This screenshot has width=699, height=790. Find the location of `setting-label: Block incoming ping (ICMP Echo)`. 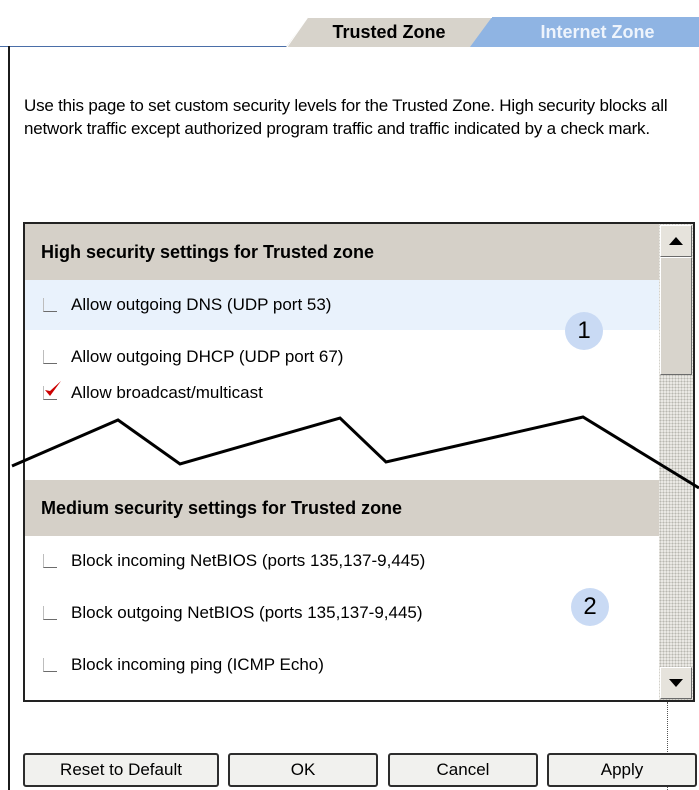

setting-label: Block incoming ping (ICMP Echo) is located at coordinates (197, 664).